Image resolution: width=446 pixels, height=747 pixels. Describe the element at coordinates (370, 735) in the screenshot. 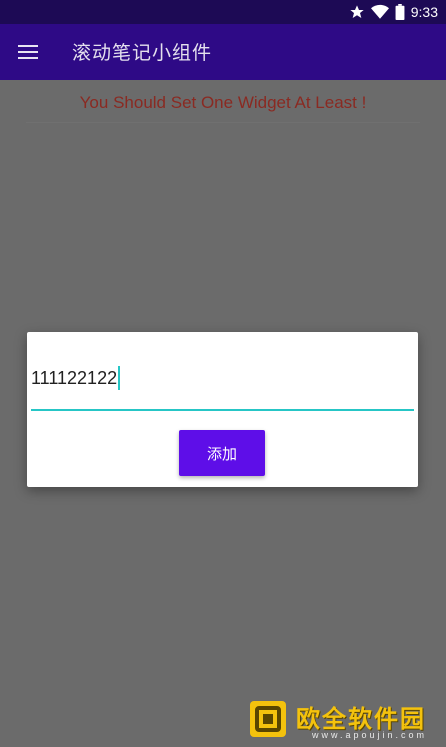

I see `watermark-url: www.apoujin.com` at that location.